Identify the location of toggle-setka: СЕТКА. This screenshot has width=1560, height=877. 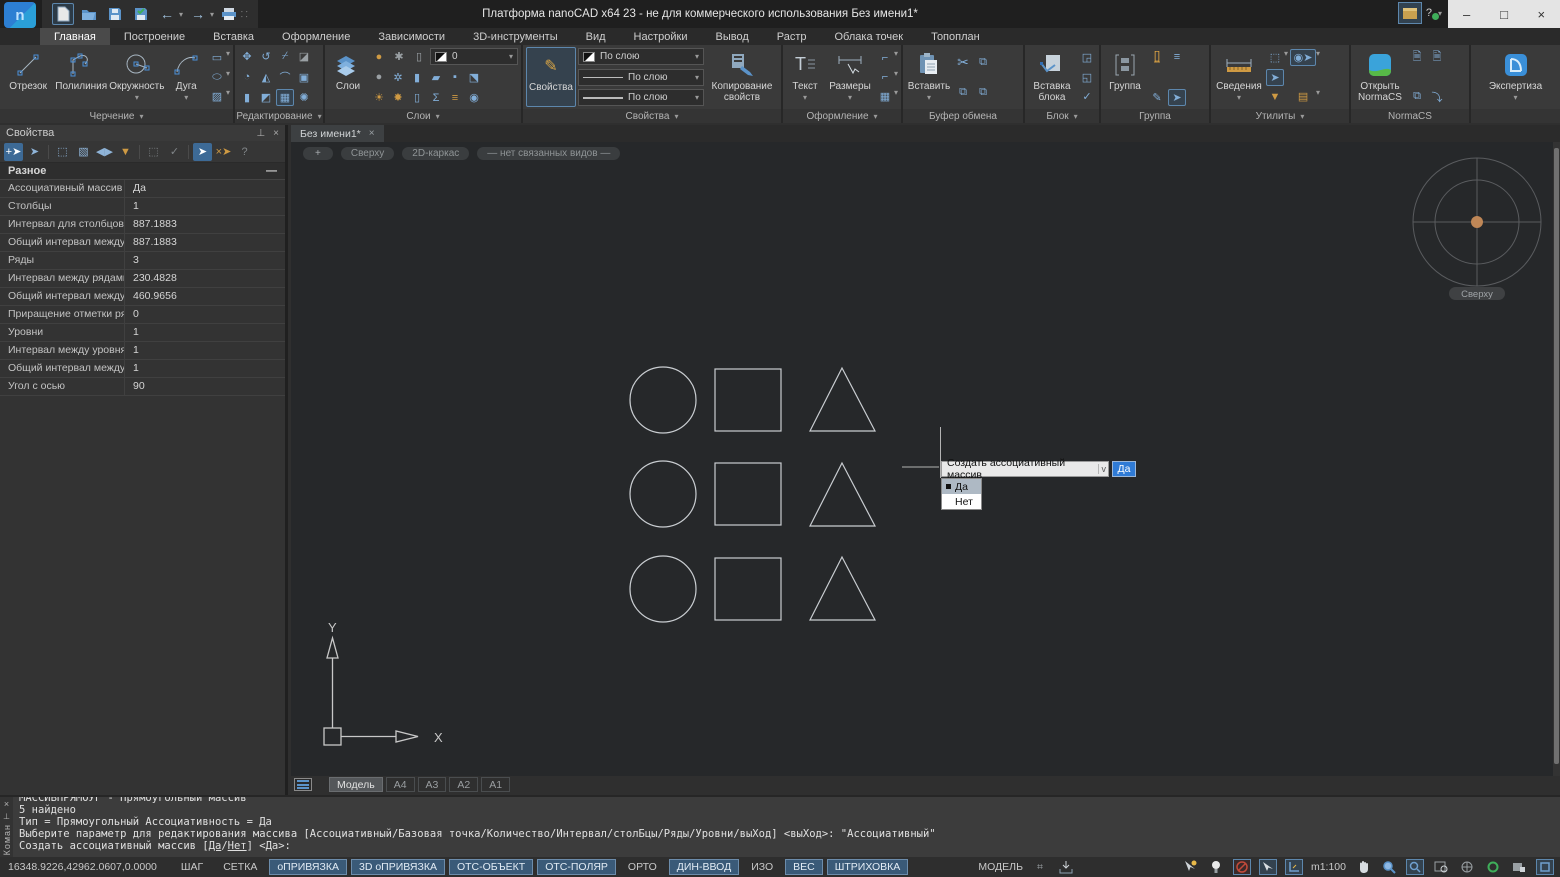
(240, 867).